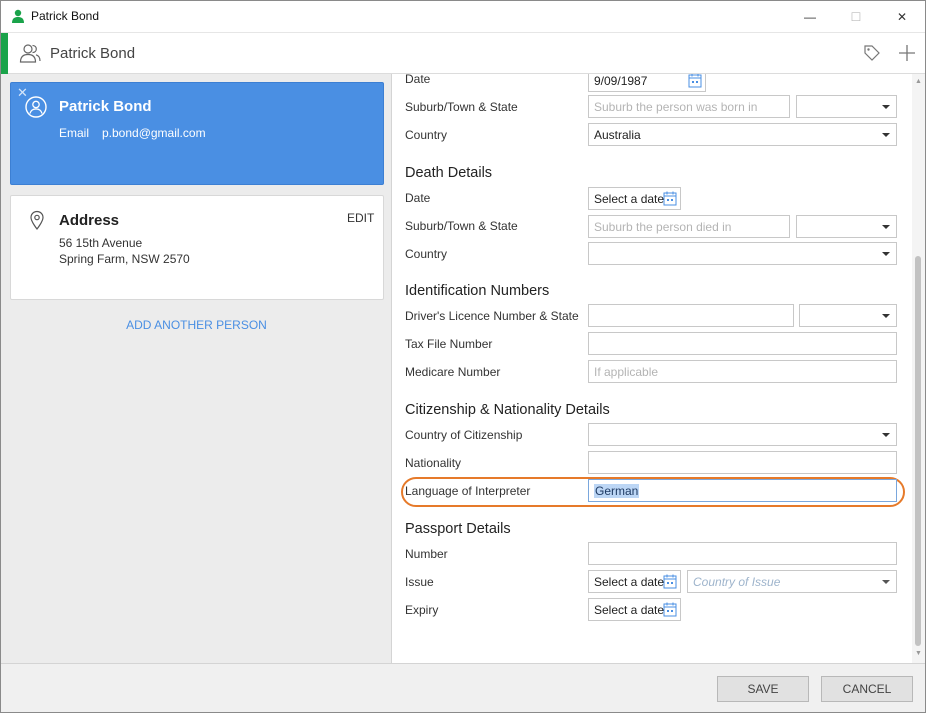 This screenshot has height=713, width=926. Describe the element at coordinates (426, 554) in the screenshot. I see `passport-number-label: Number` at that location.